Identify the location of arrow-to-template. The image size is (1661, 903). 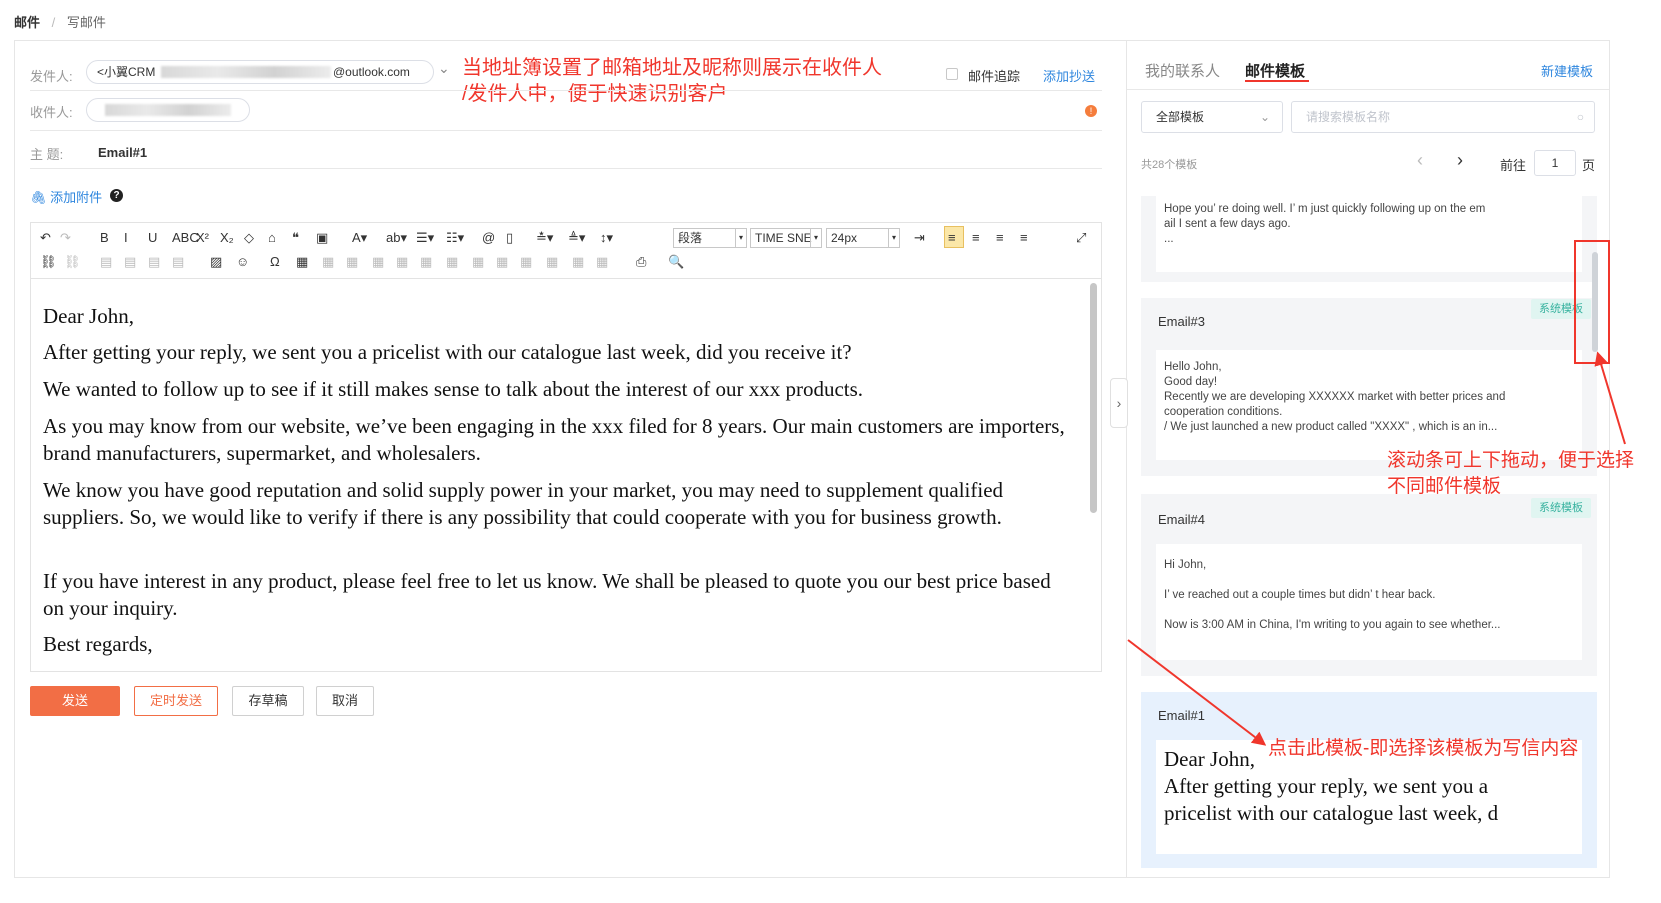
(1197, 692).